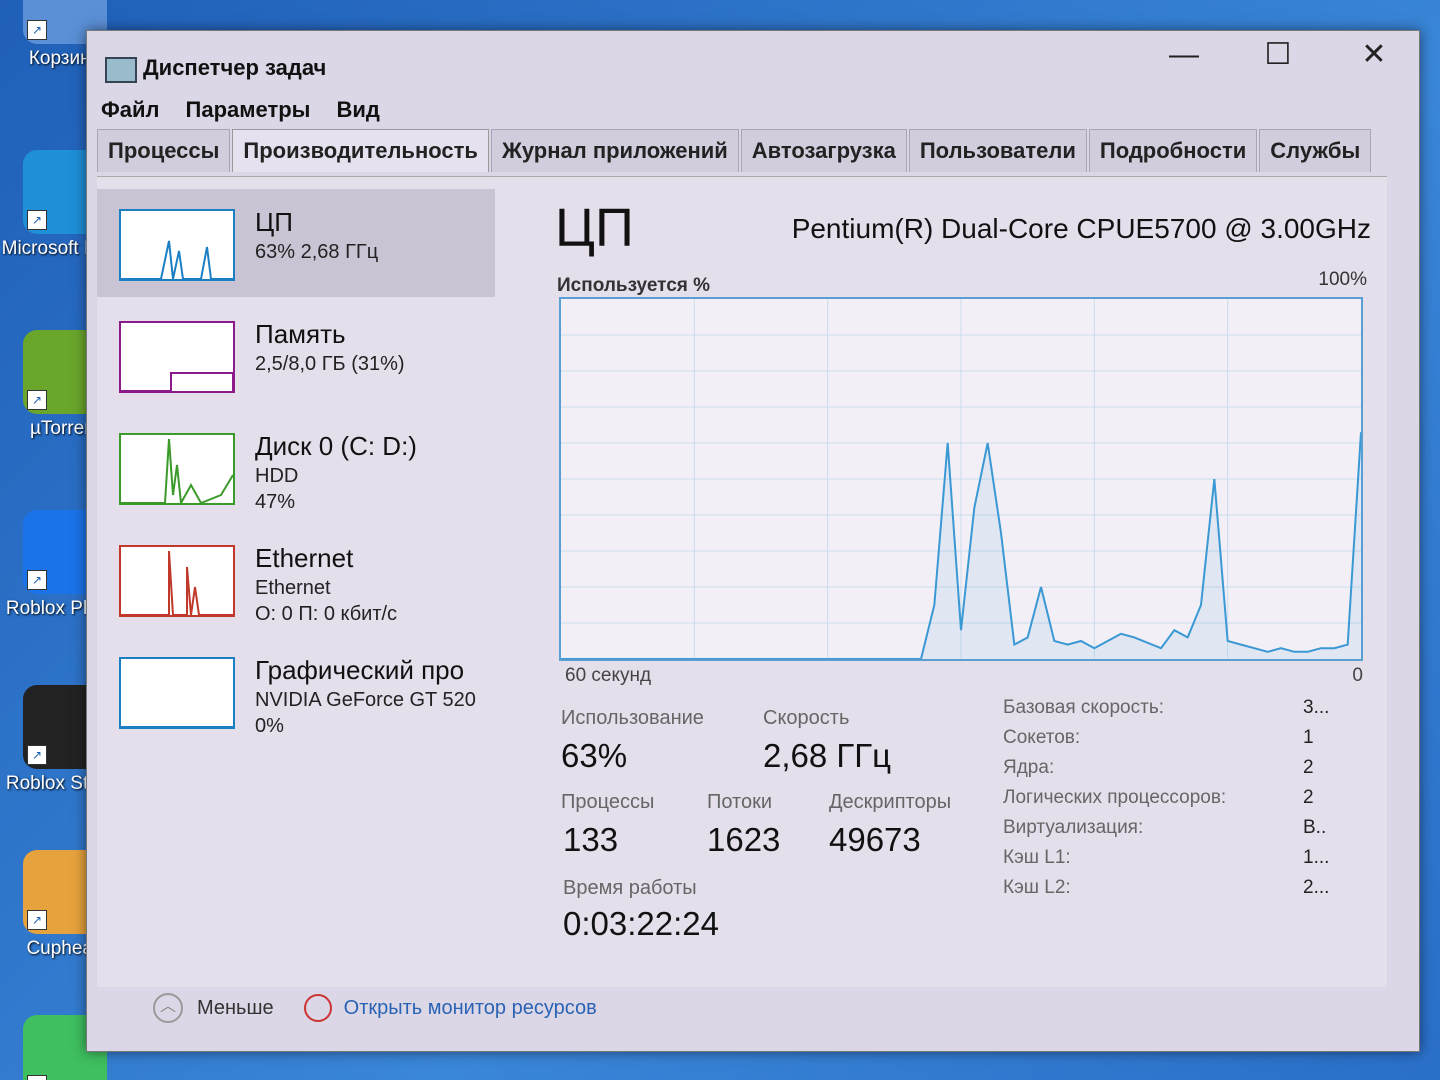 This screenshot has height=1080, width=1440. Describe the element at coordinates (470, 1008) in the screenshot. I see `open-resource-monitor-link: Открыть монитор ресурсов` at that location.